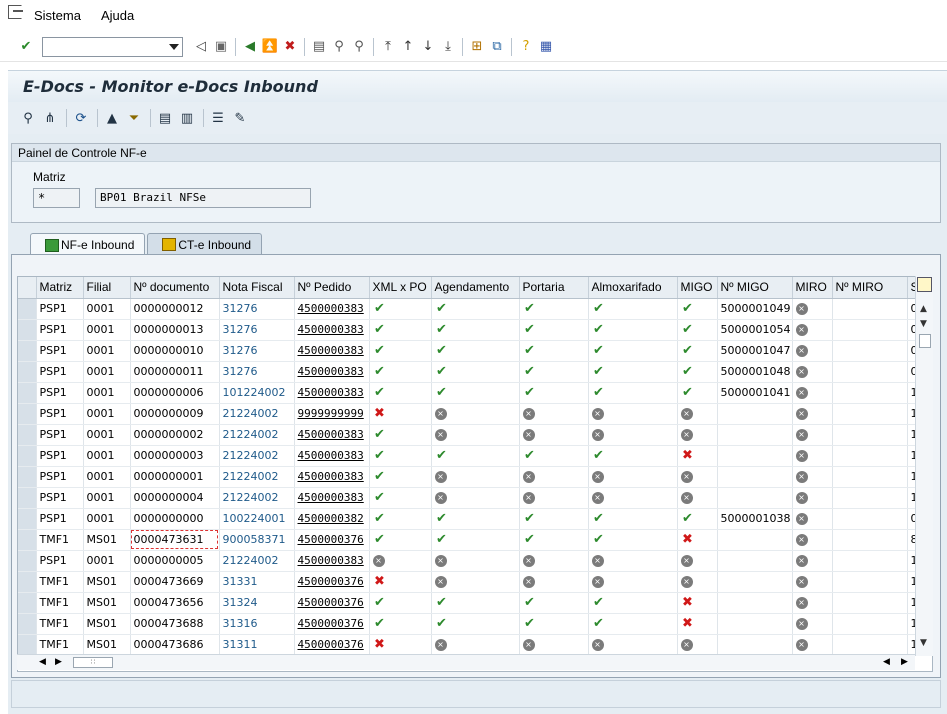 Image resolution: width=947 pixels, height=714 pixels. Describe the element at coordinates (924, 284) in the screenshot. I see `column-settings-icon` at that location.